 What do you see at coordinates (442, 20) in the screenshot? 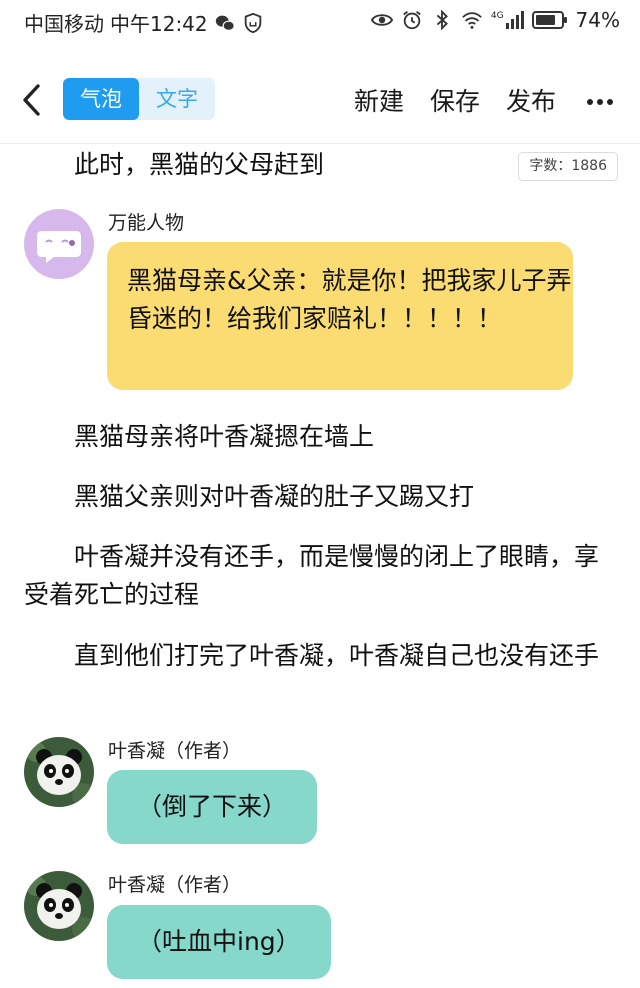
I see `bluetooth-icon` at bounding box center [442, 20].